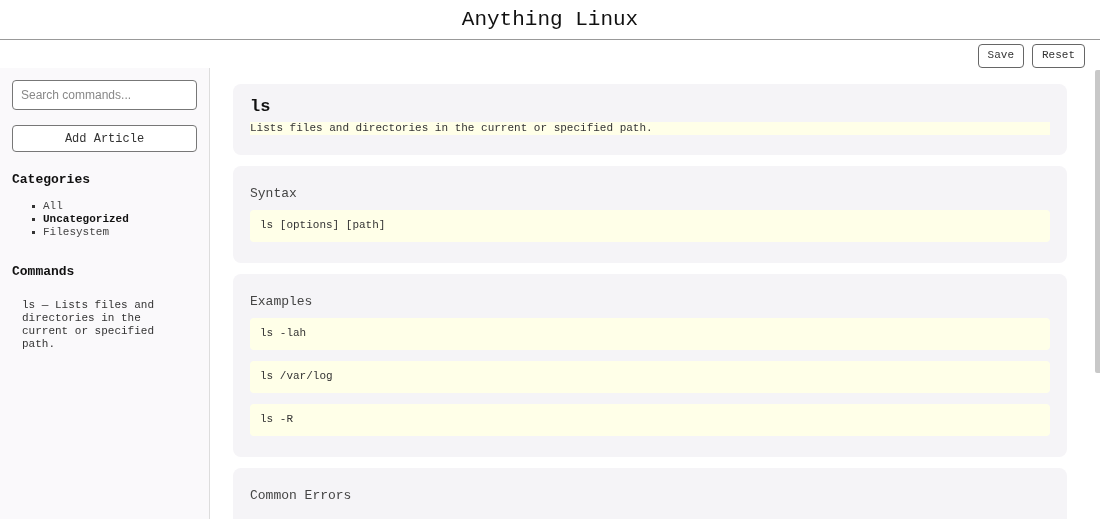  I want to click on category-item: All, so click(53, 206).